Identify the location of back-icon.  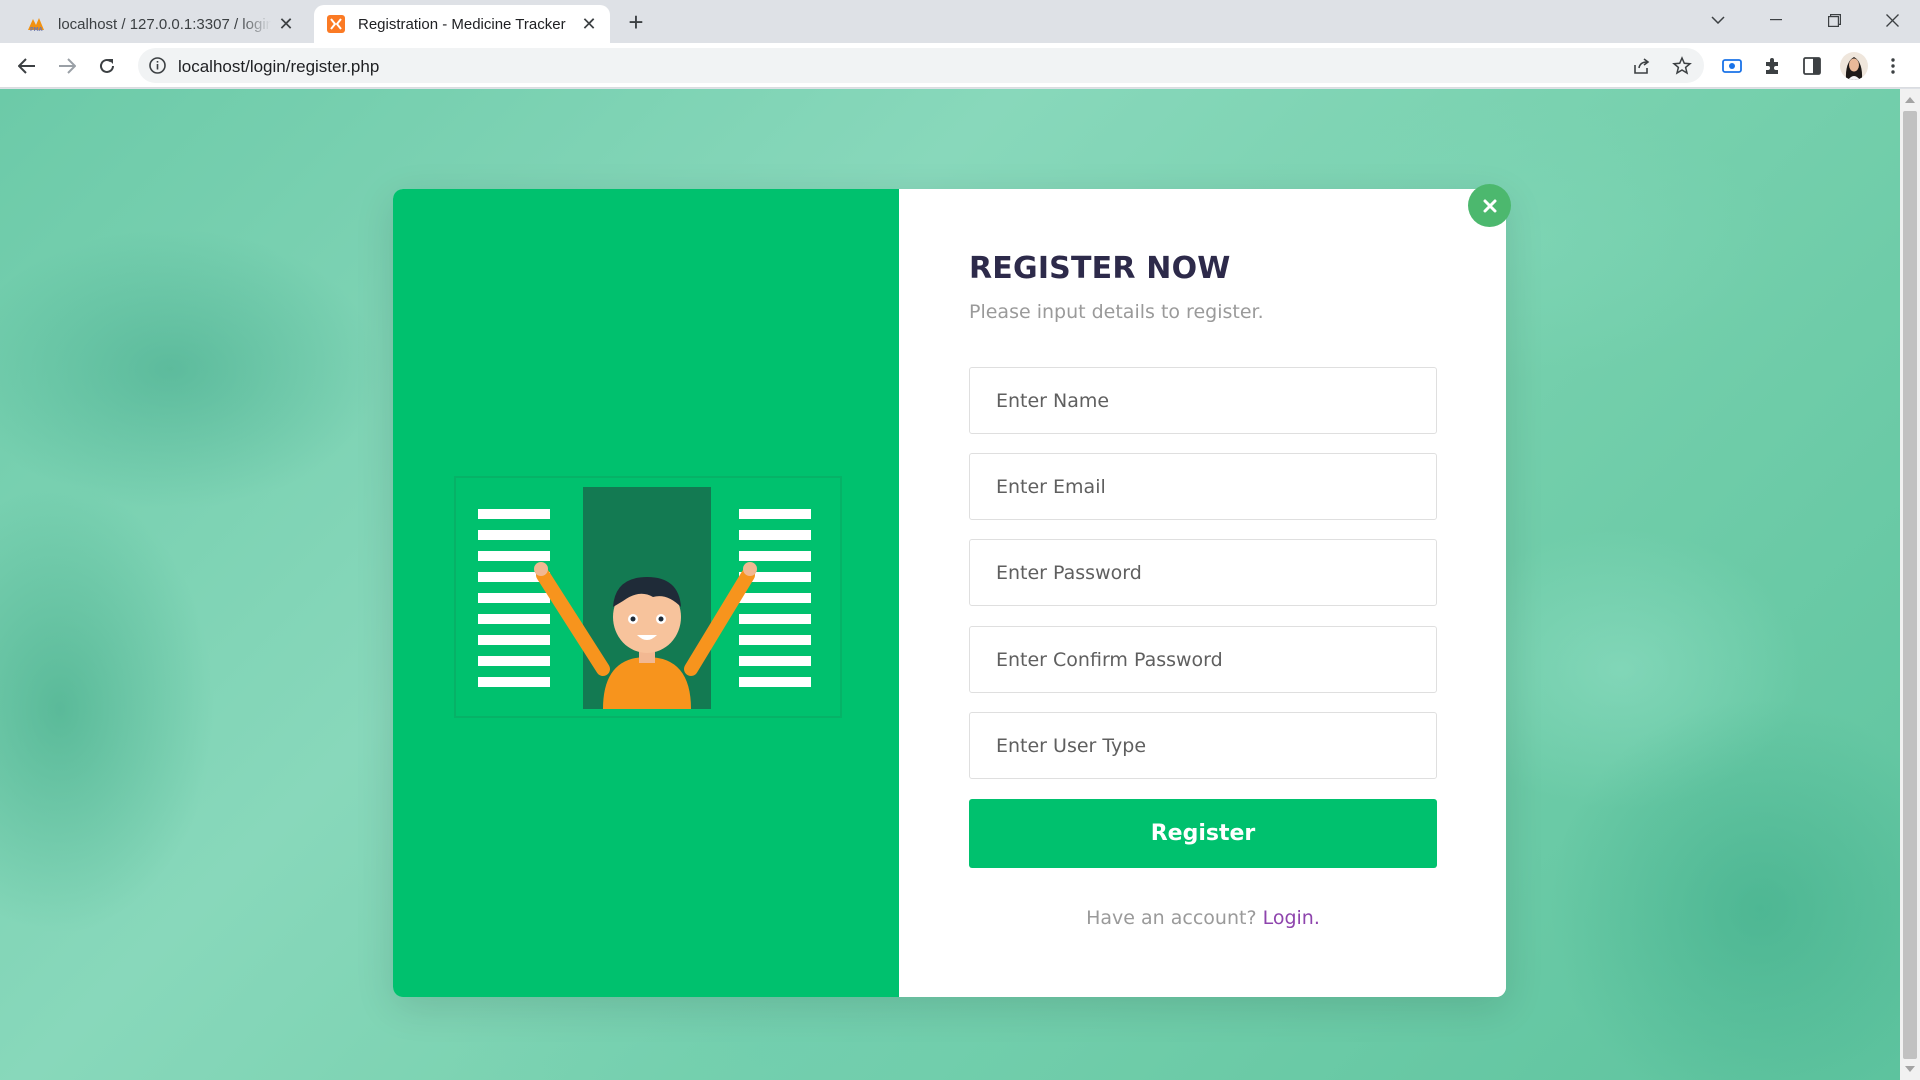
(27, 66).